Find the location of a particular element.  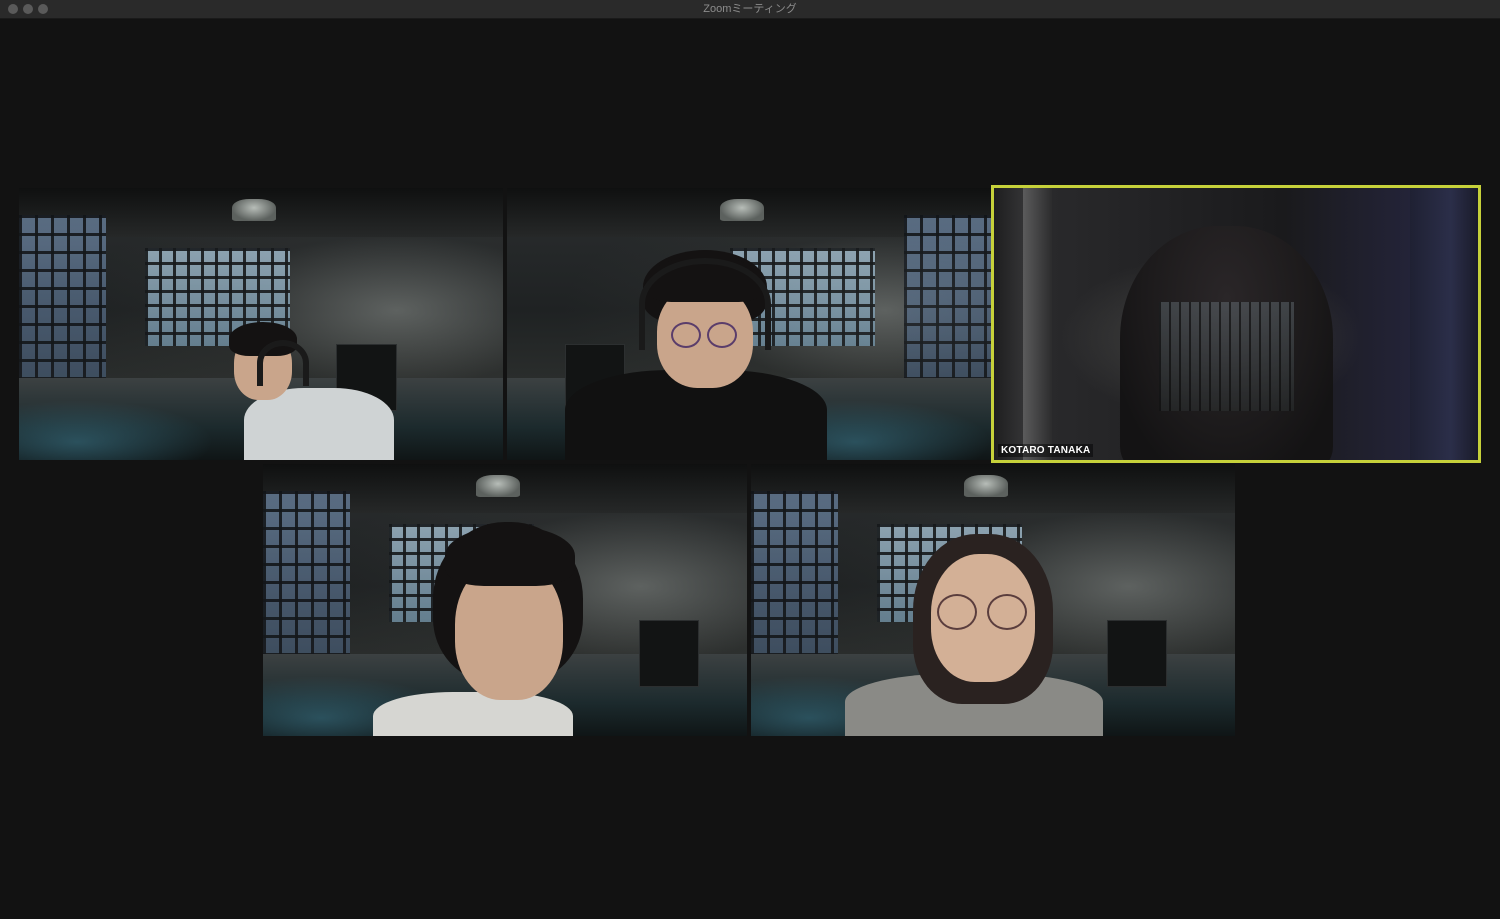

participant-name: KOTARO TANAKA is located at coordinates (1046, 450).